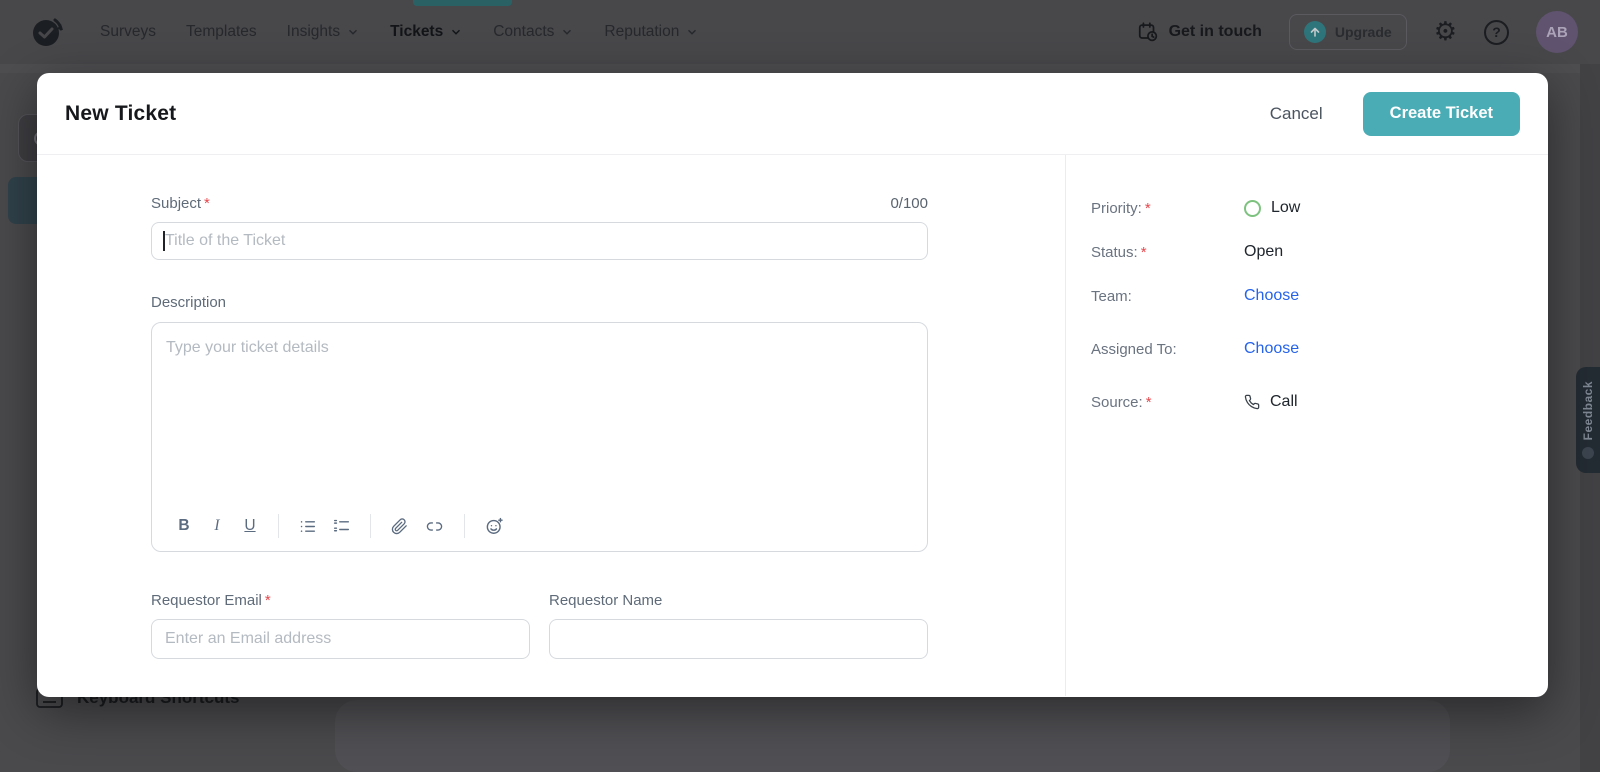 The image size is (1600, 772). Describe the element at coordinates (247, 347) in the screenshot. I see `description-placeholder: Type your ticket details` at that location.